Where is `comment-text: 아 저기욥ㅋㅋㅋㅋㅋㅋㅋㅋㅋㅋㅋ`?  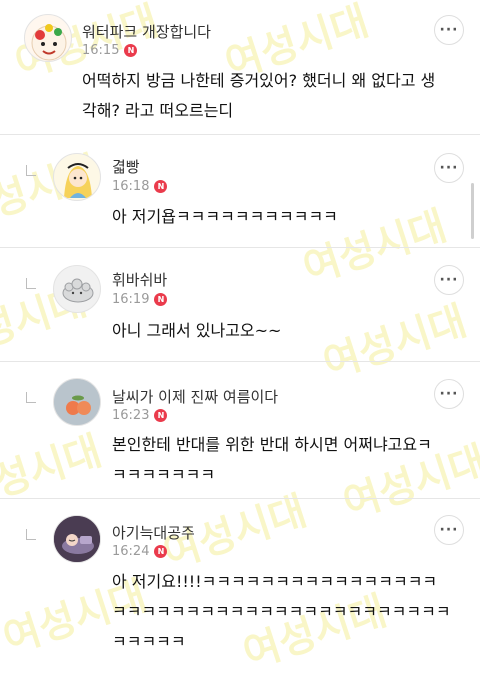 comment-text: 아 저기욥ㅋㅋㅋㅋㅋㅋㅋㅋㅋㅋㅋ is located at coordinates (225, 216).